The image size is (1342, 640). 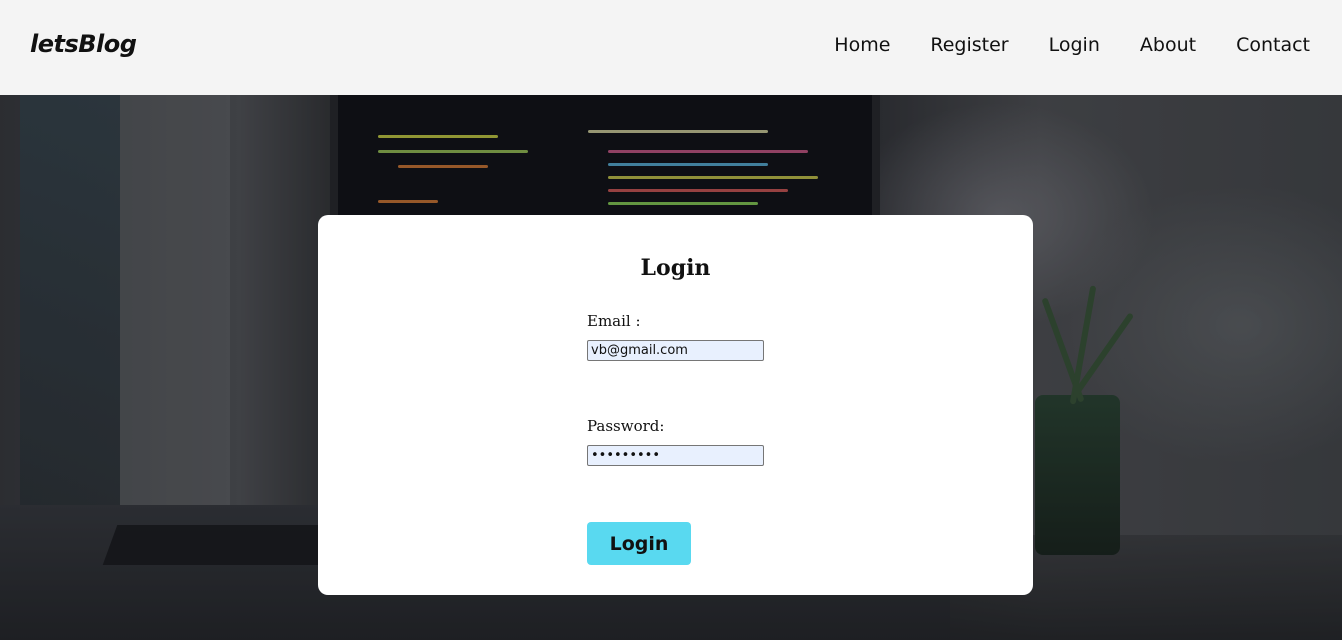 I want to click on nav-link-home: Home, so click(x=862, y=45).